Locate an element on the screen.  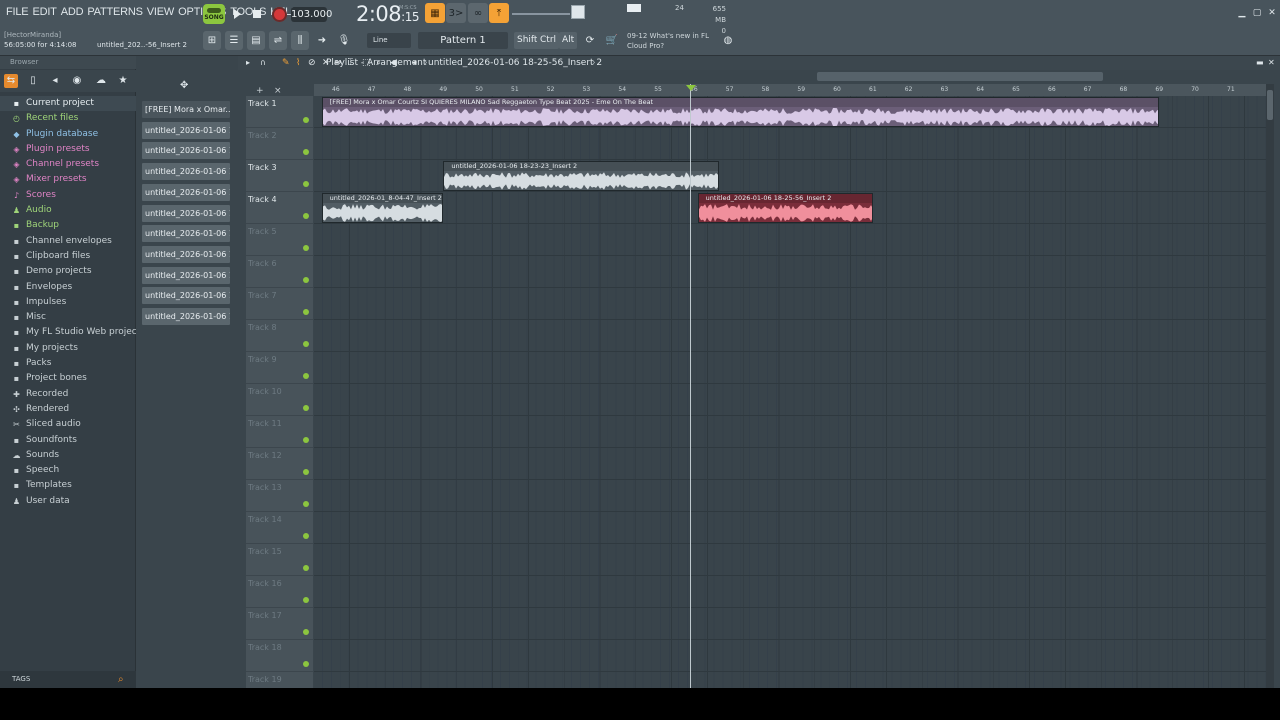
browser-item-recent-files: ◴ Recent files is located at coordinates (68, 118).